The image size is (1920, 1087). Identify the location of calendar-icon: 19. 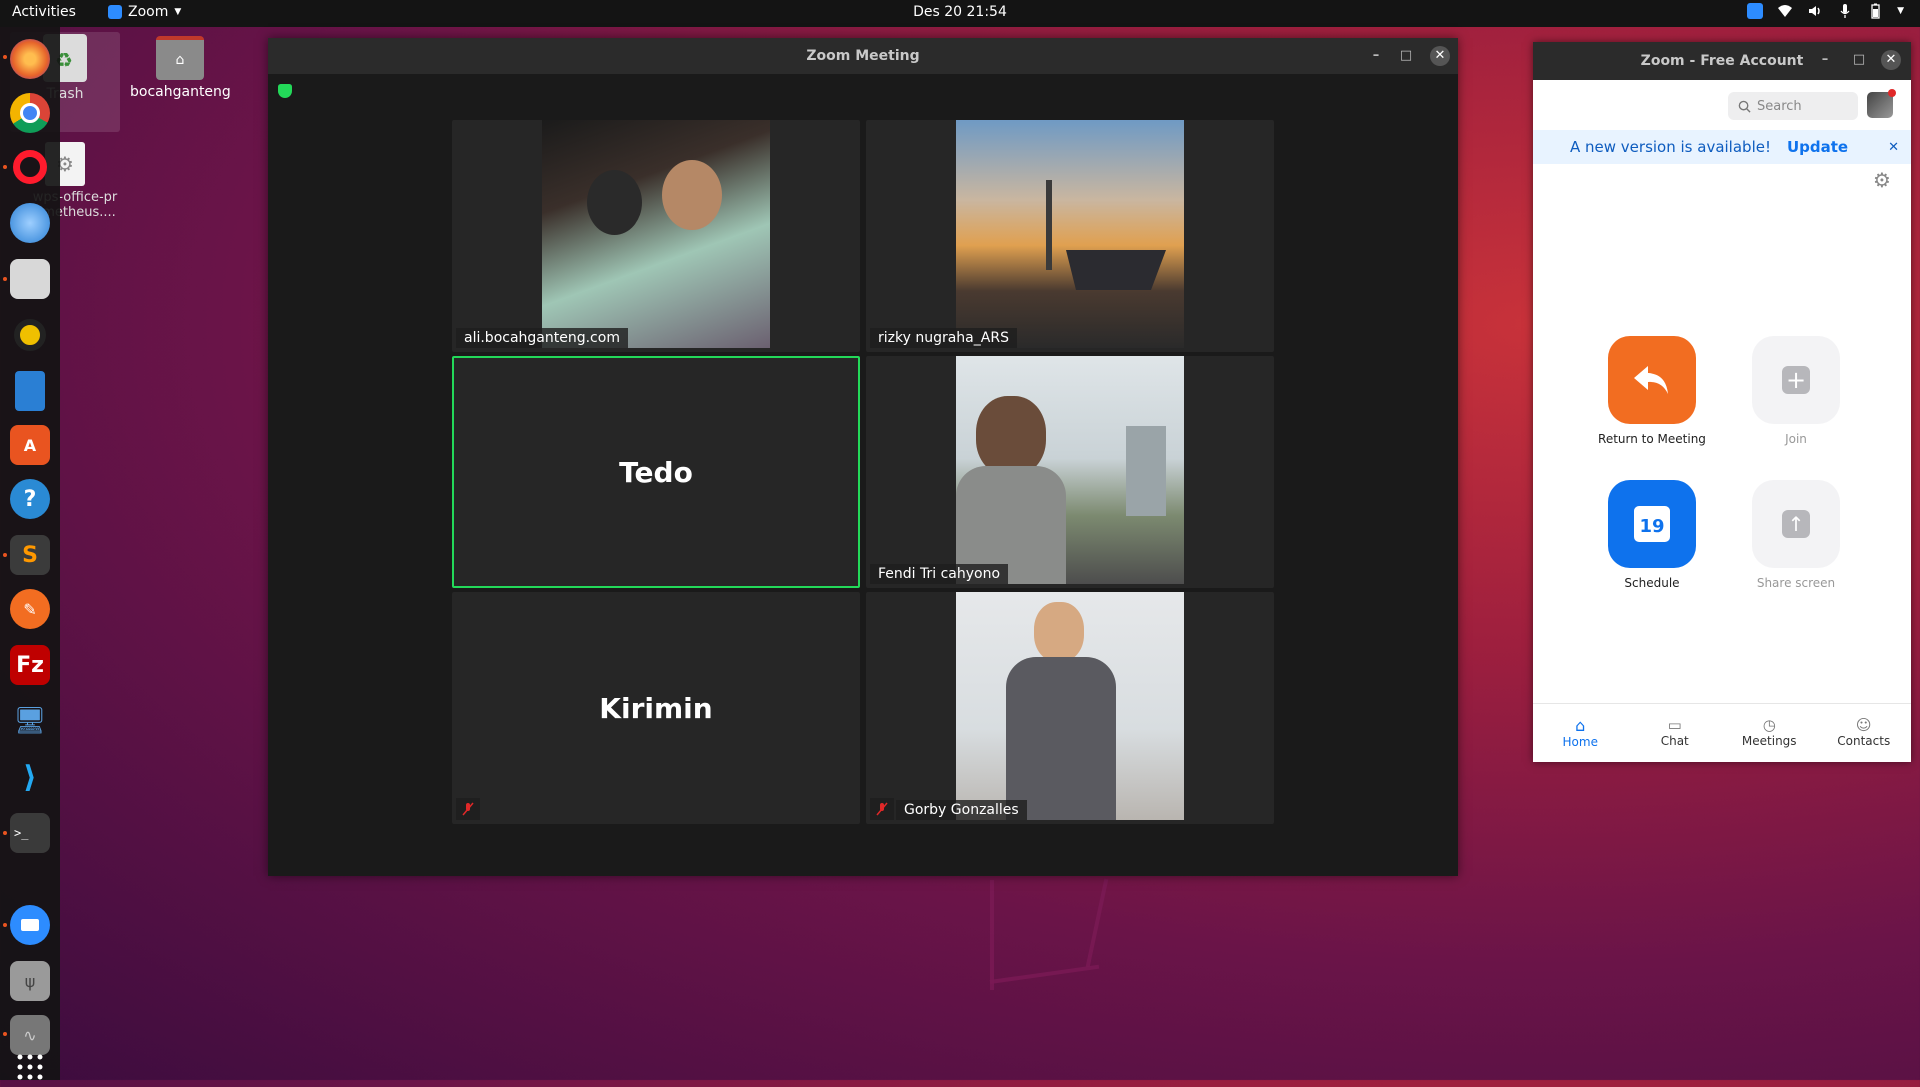
(1652, 524).